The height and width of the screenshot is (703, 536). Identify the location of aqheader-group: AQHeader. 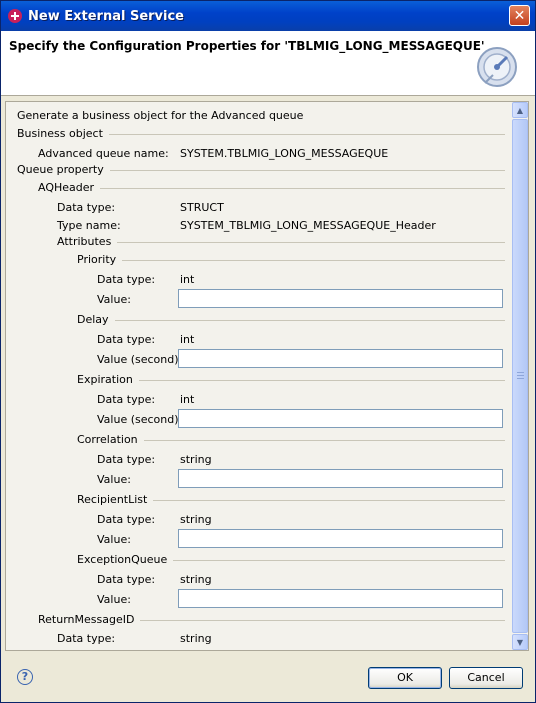
(271, 188).